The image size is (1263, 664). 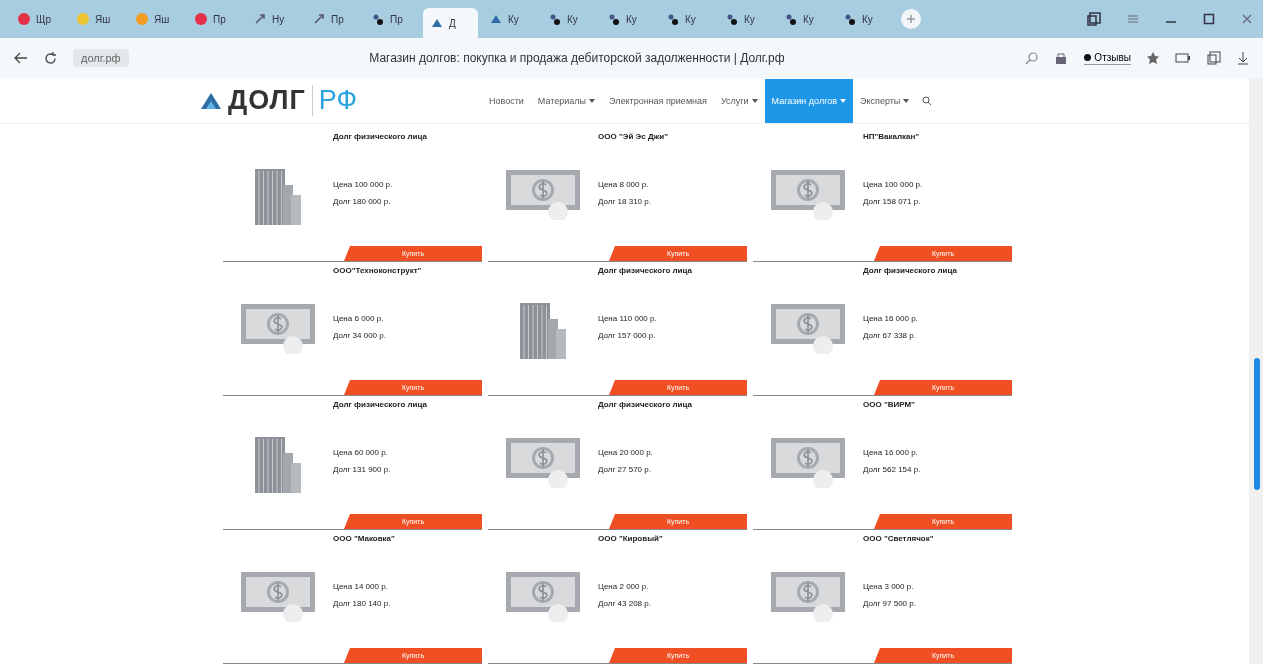 What do you see at coordinates (37, 19) in the screenshot?
I see `browser-tab: Щр` at bounding box center [37, 19].